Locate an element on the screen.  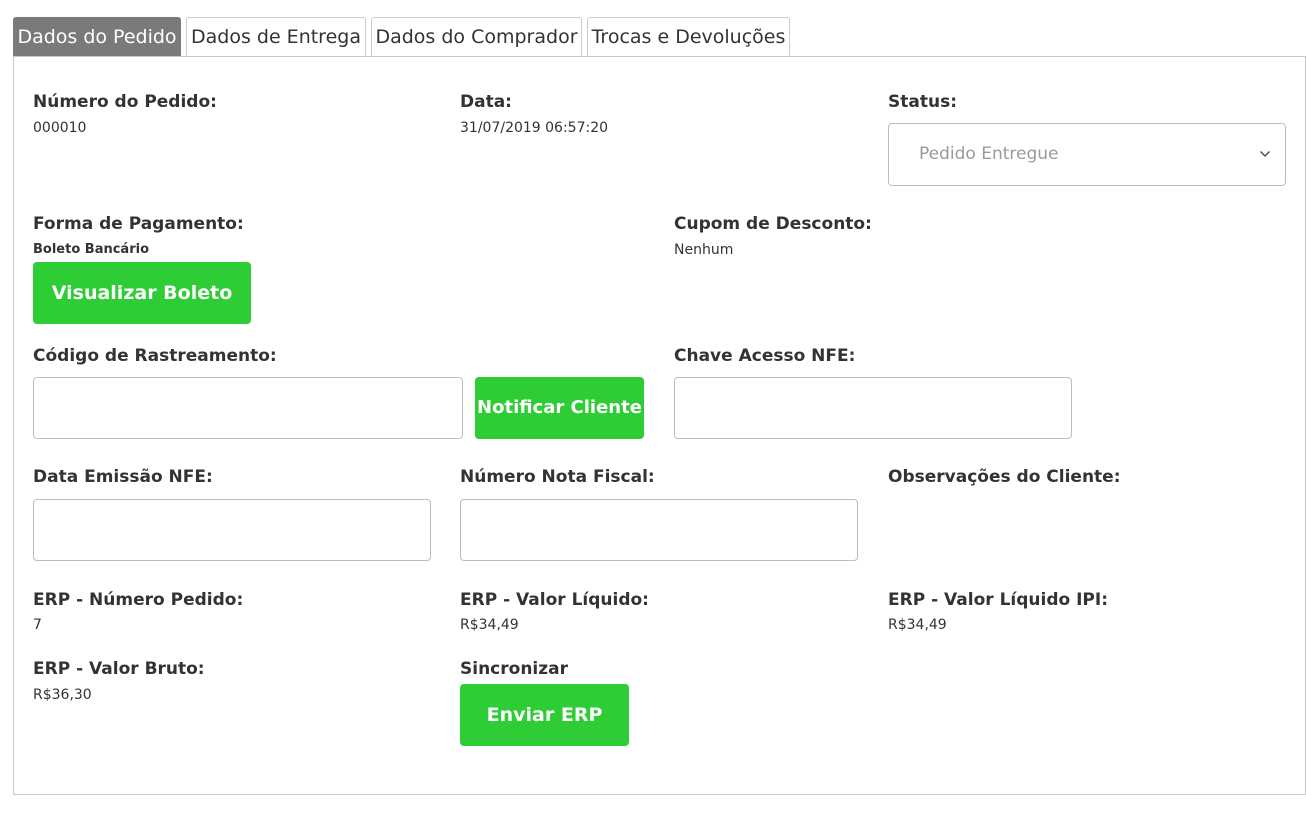
erp-net-value-ipi-value: R$34,49 is located at coordinates (917, 625).